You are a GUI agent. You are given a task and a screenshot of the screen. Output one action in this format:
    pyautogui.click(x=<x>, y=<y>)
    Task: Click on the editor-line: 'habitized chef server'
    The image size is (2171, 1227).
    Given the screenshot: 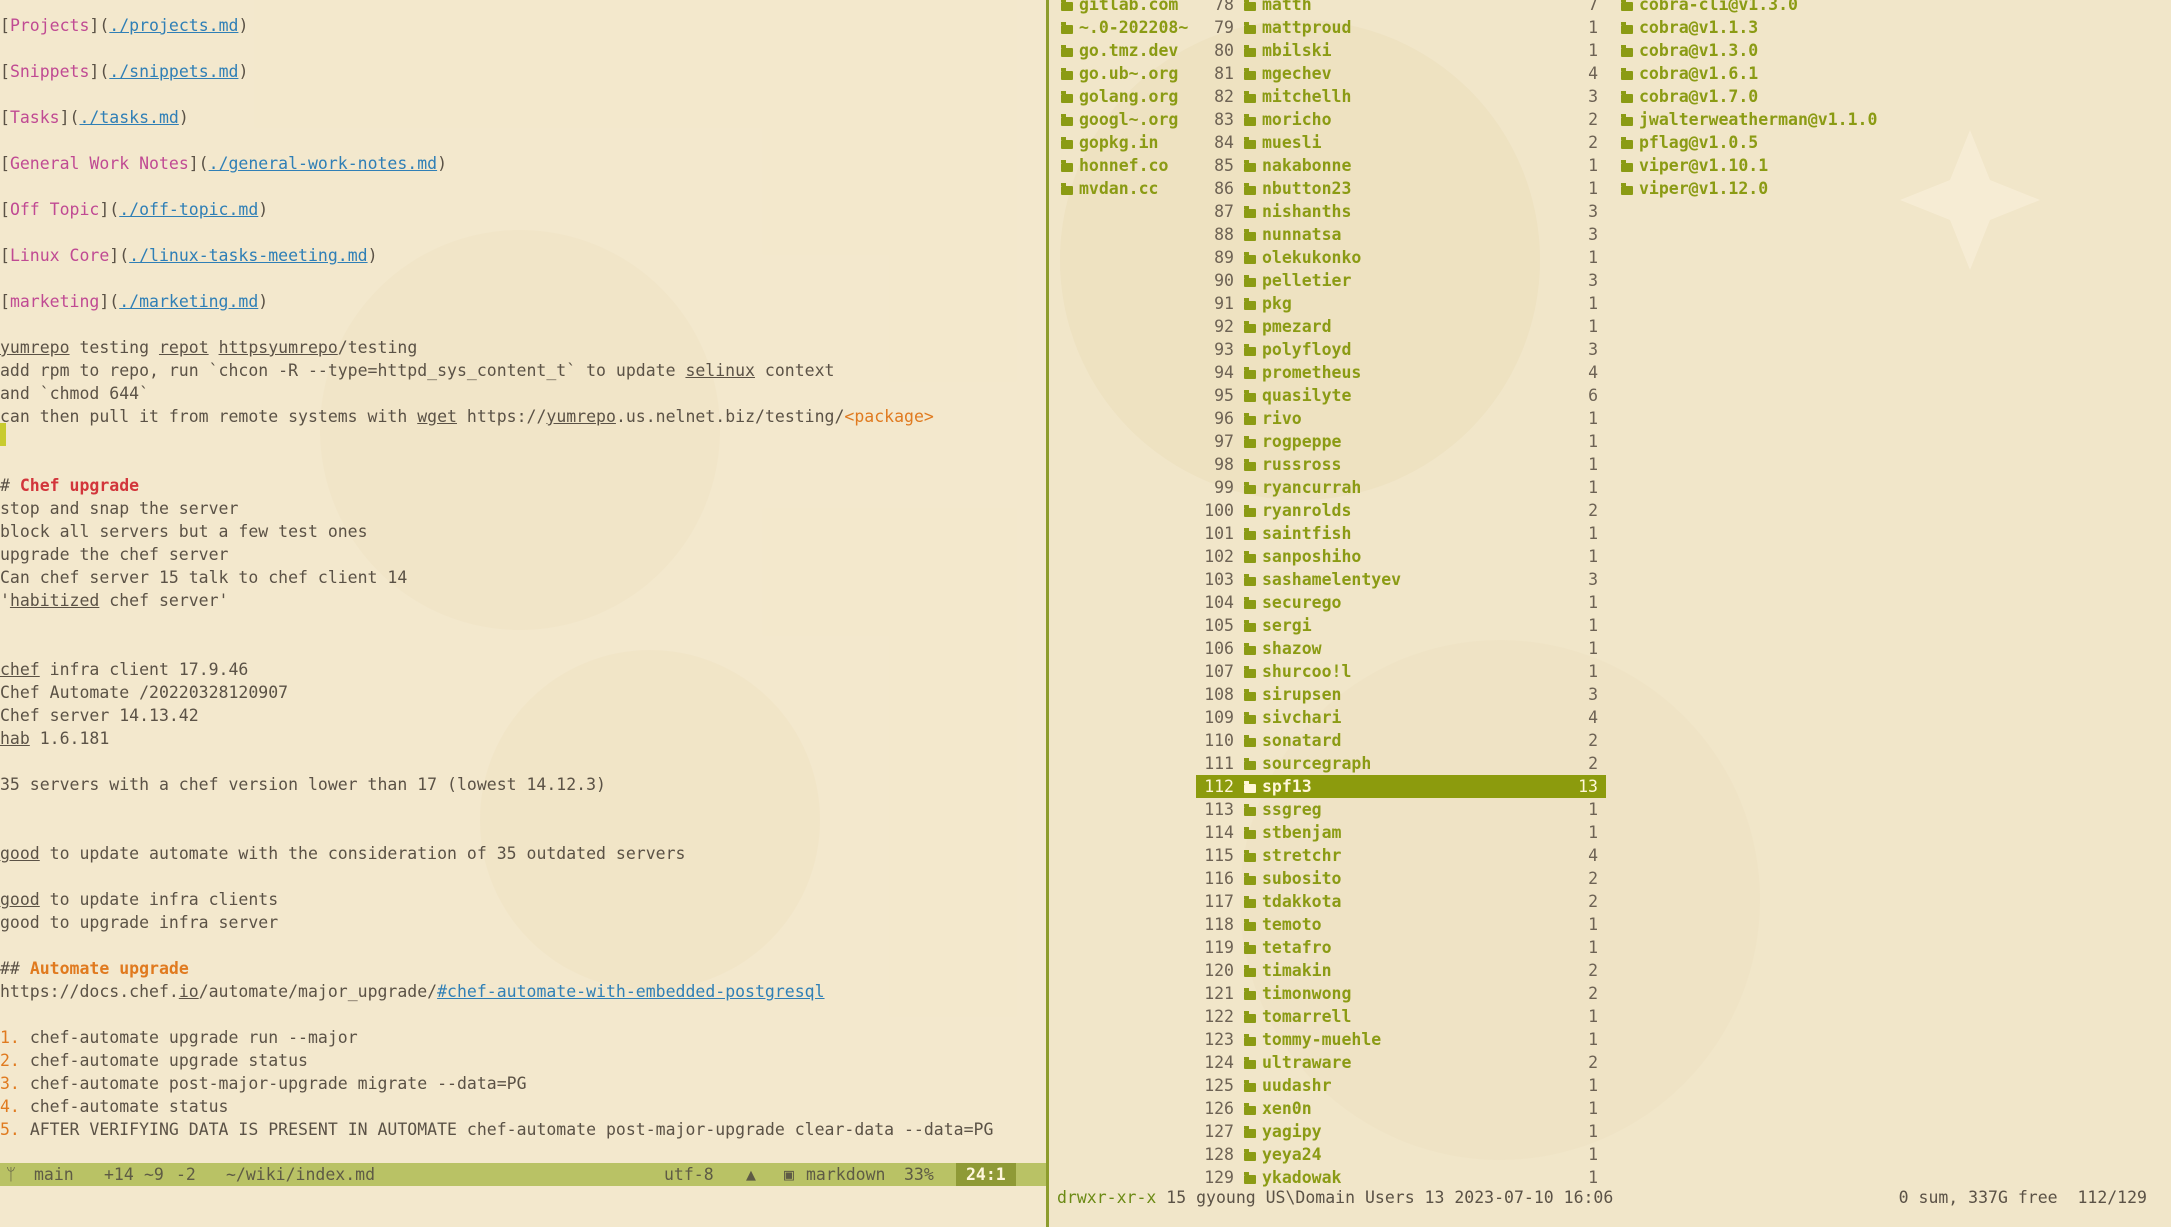 What is the action you would take?
    pyautogui.click(x=114, y=600)
    